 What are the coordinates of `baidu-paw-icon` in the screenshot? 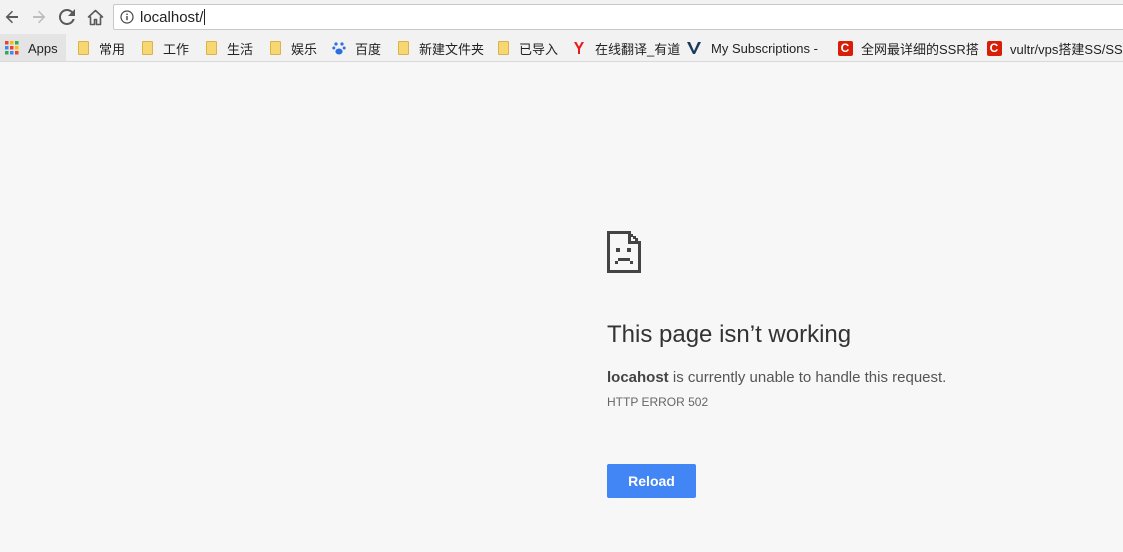 It's located at (339, 48).